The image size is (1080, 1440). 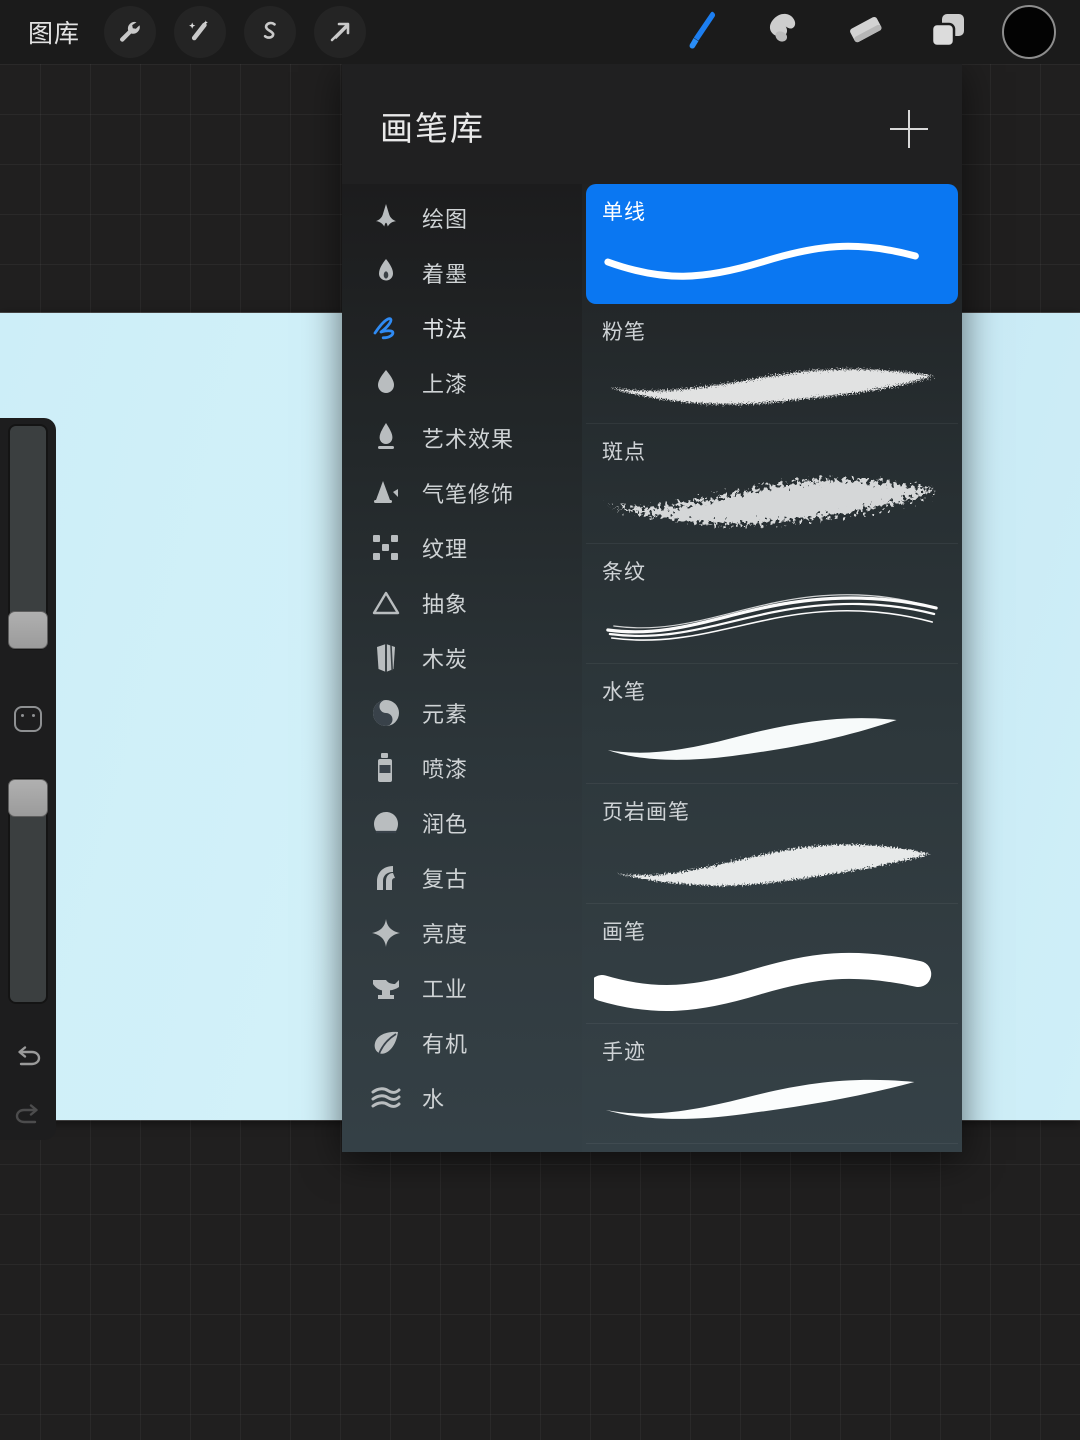 I want to click on category-item-spraypaint: 喷漆, so click(x=462, y=767).